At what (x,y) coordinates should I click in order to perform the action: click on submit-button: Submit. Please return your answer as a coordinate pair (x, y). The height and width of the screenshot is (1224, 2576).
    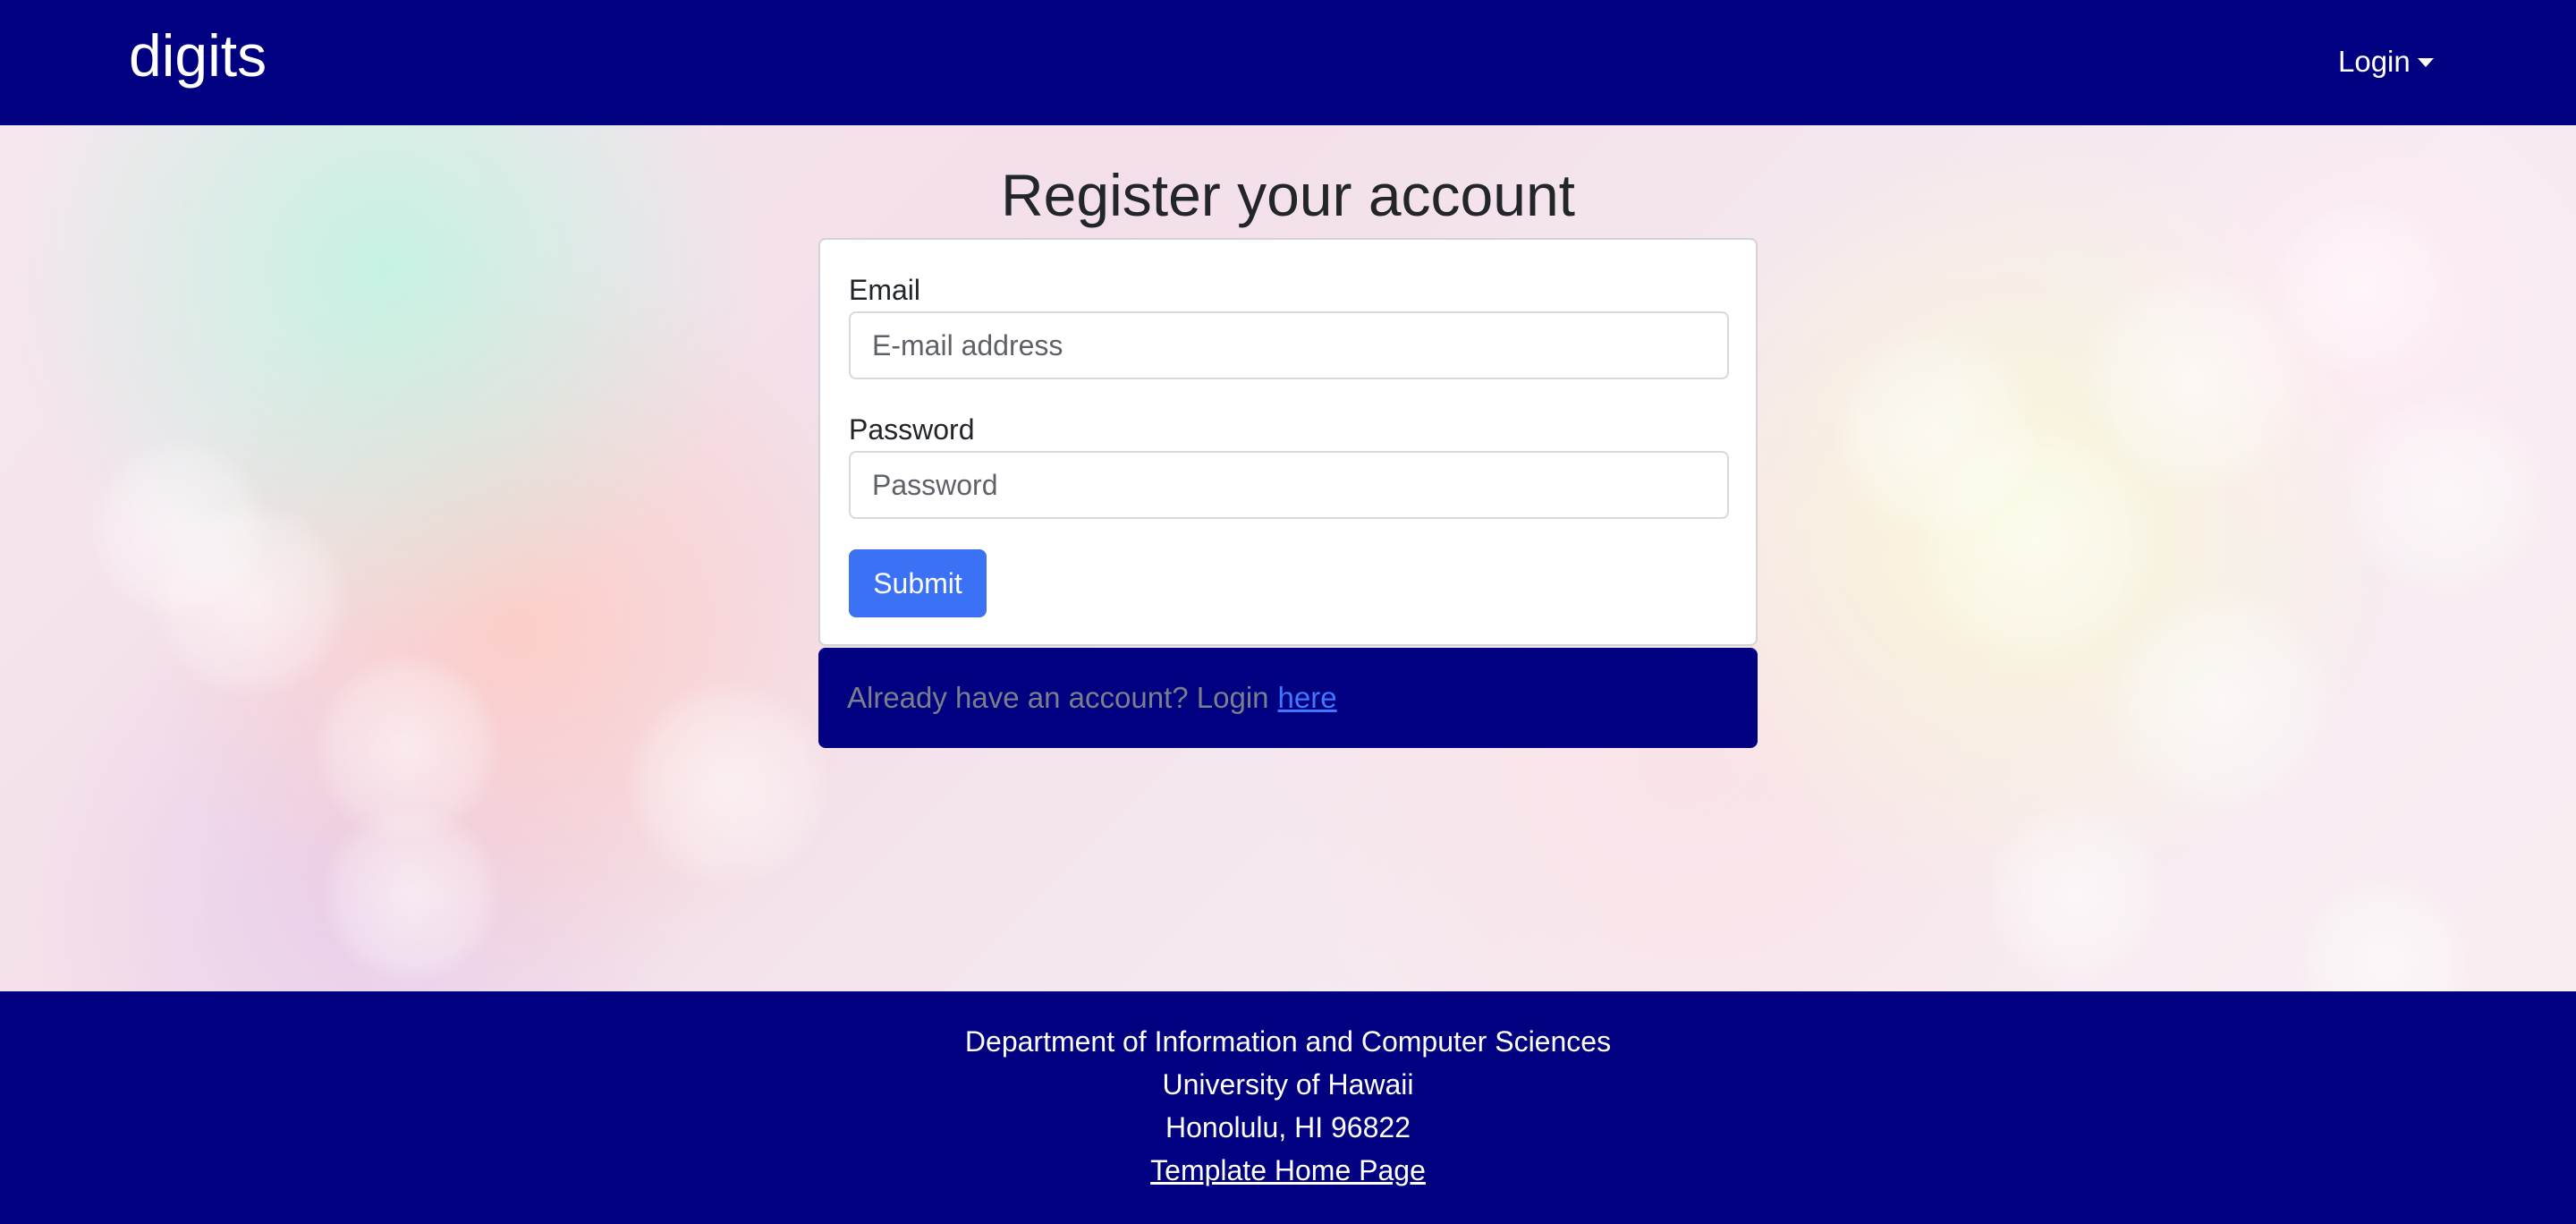
    Looking at the image, I should click on (918, 583).